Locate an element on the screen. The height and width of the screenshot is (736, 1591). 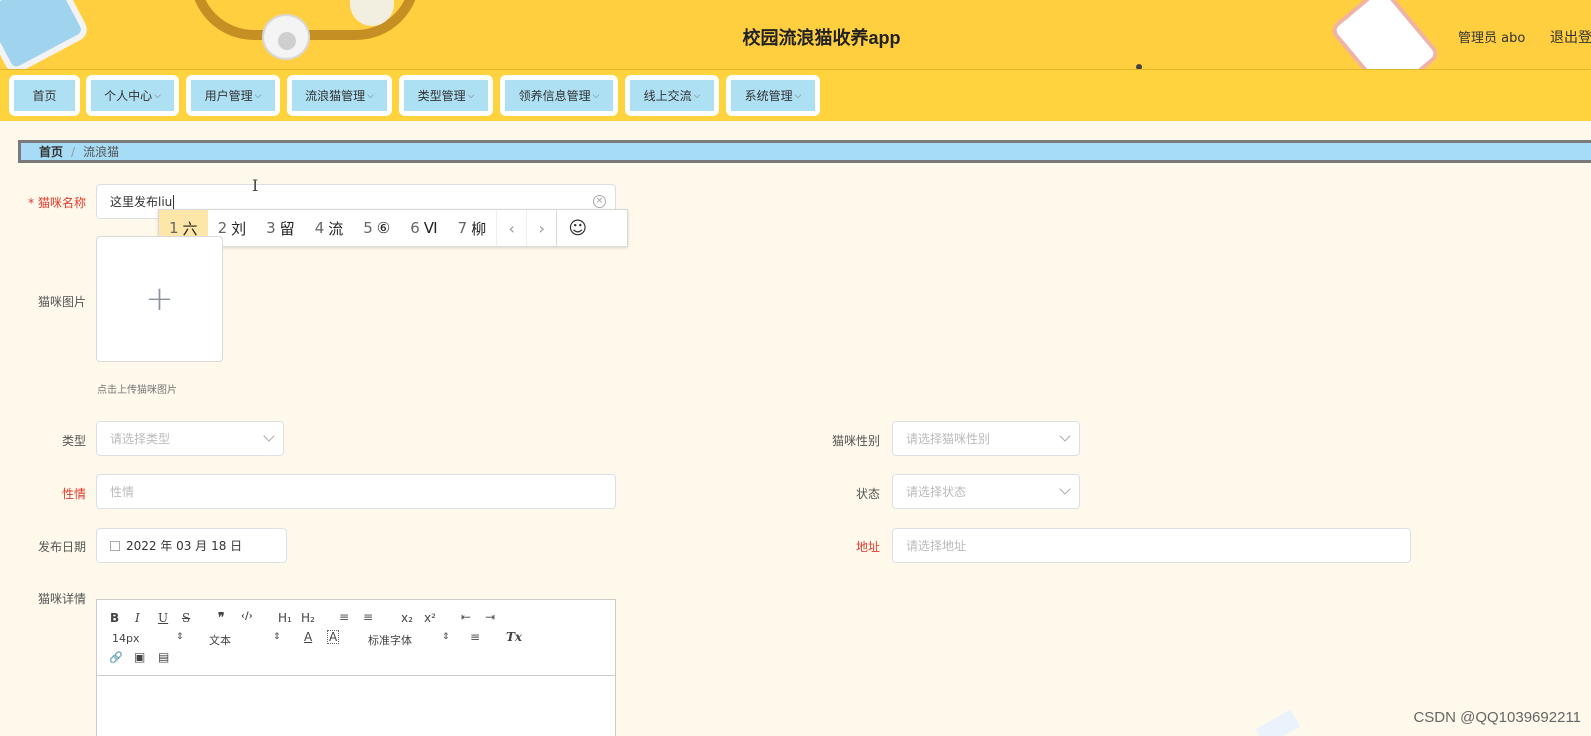
breadcrumb-current: 流浪猫 is located at coordinates (101, 152).